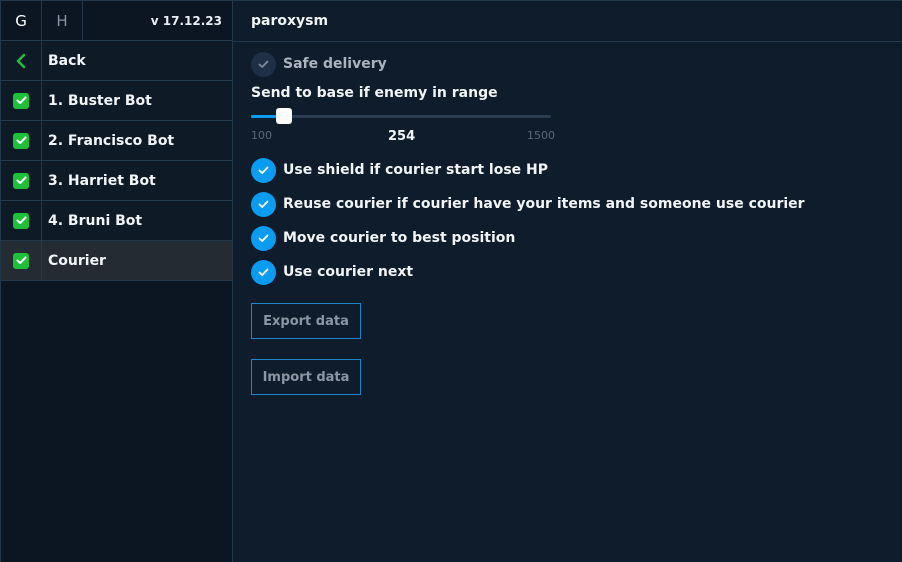 The height and width of the screenshot is (562, 902). What do you see at coordinates (111, 140) in the screenshot?
I see `sidebar-item-label: 2. Francisco Bot` at bounding box center [111, 140].